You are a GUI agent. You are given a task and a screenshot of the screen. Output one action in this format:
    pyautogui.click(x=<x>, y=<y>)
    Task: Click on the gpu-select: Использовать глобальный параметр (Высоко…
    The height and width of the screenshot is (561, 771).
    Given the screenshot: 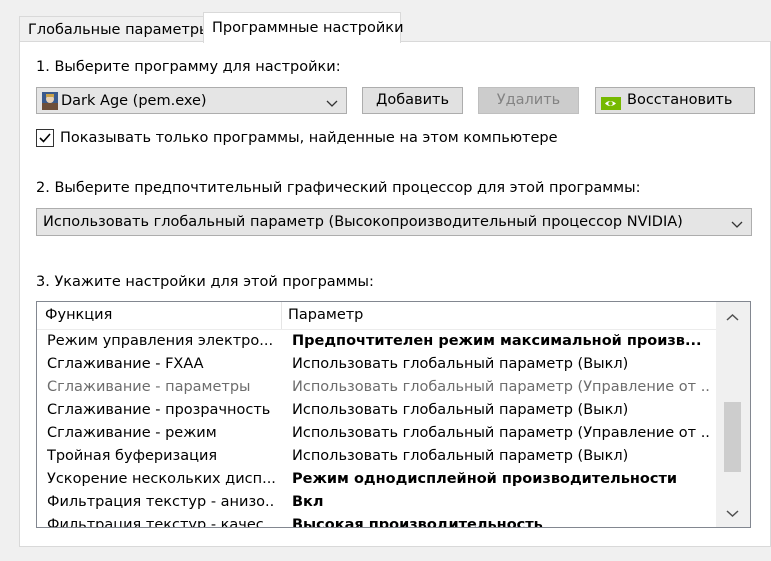 What is the action you would take?
    pyautogui.click(x=394, y=222)
    